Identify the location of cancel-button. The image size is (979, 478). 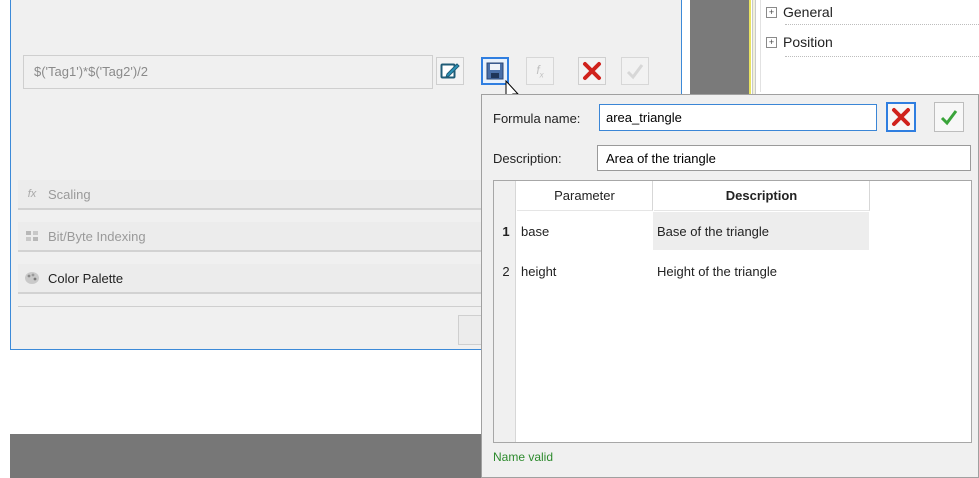
(901, 117).